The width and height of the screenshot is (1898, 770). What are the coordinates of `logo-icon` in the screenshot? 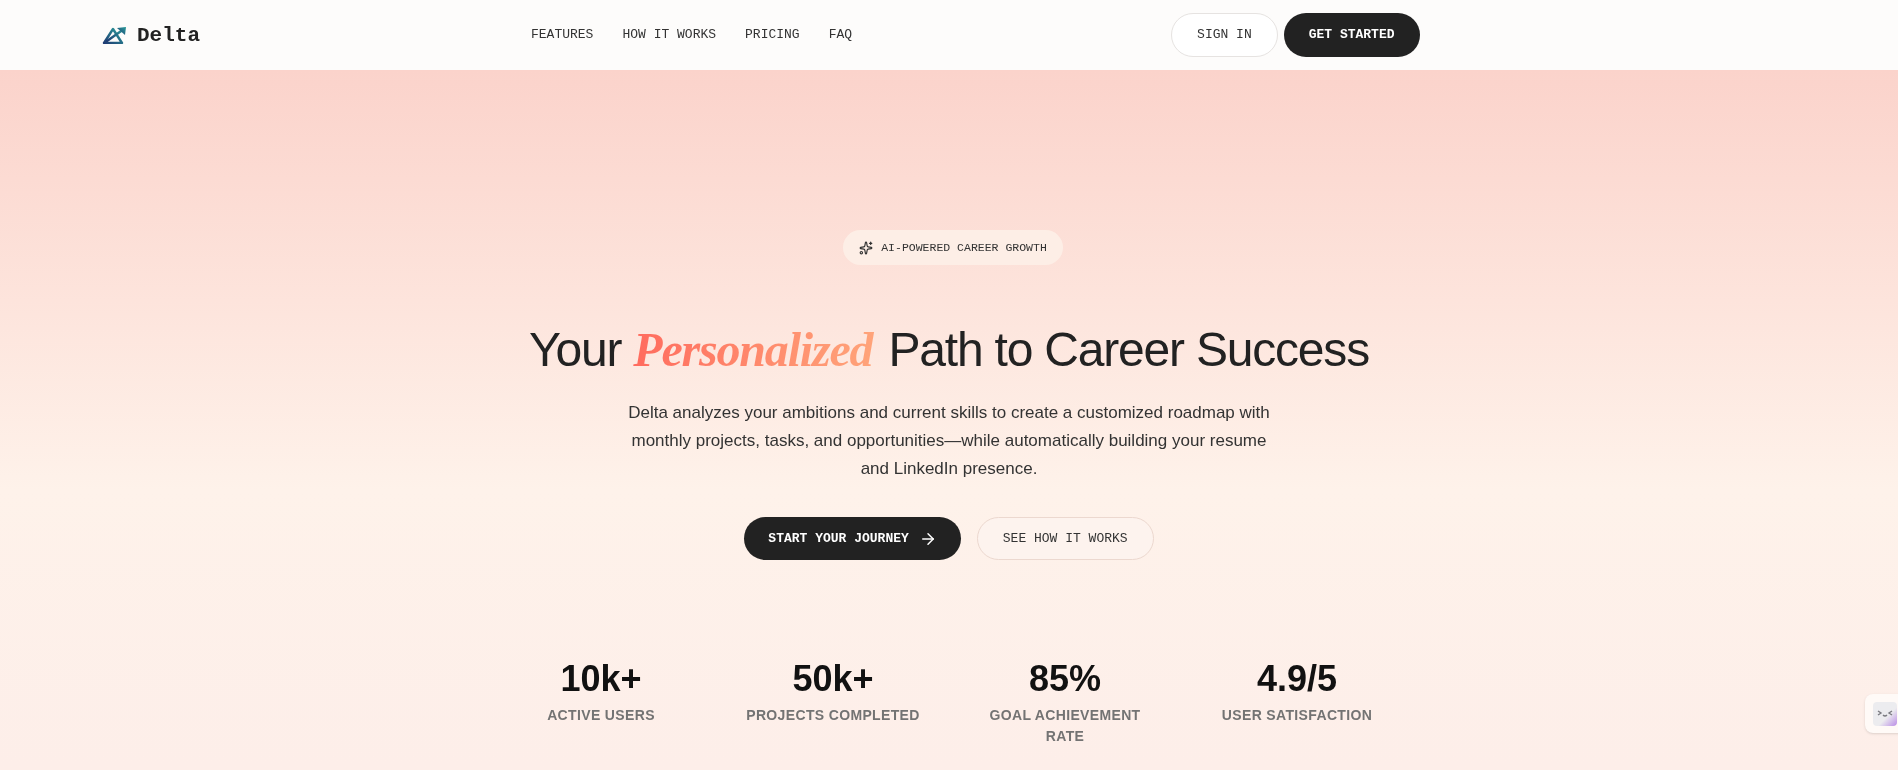 It's located at (115, 35).